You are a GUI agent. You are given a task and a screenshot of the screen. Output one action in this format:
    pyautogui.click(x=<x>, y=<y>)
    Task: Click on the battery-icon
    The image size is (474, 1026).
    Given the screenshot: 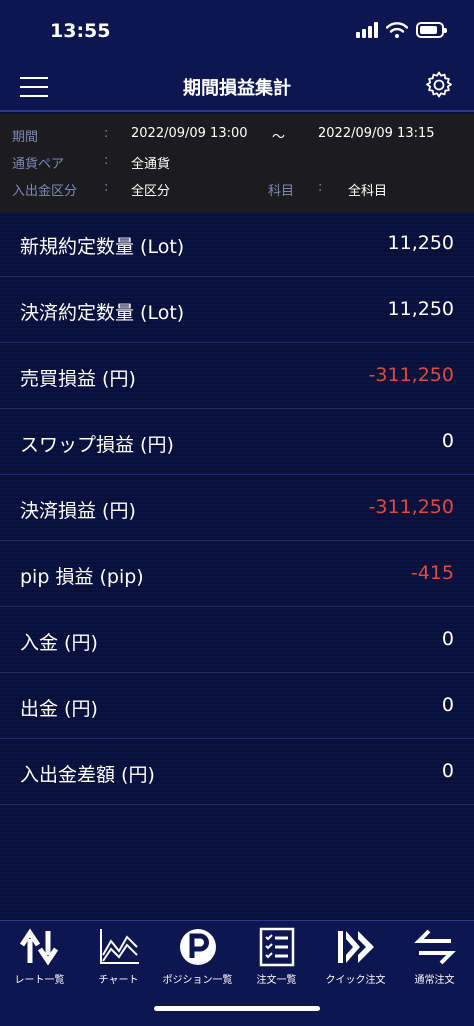 What is the action you would take?
    pyautogui.click(x=431, y=30)
    